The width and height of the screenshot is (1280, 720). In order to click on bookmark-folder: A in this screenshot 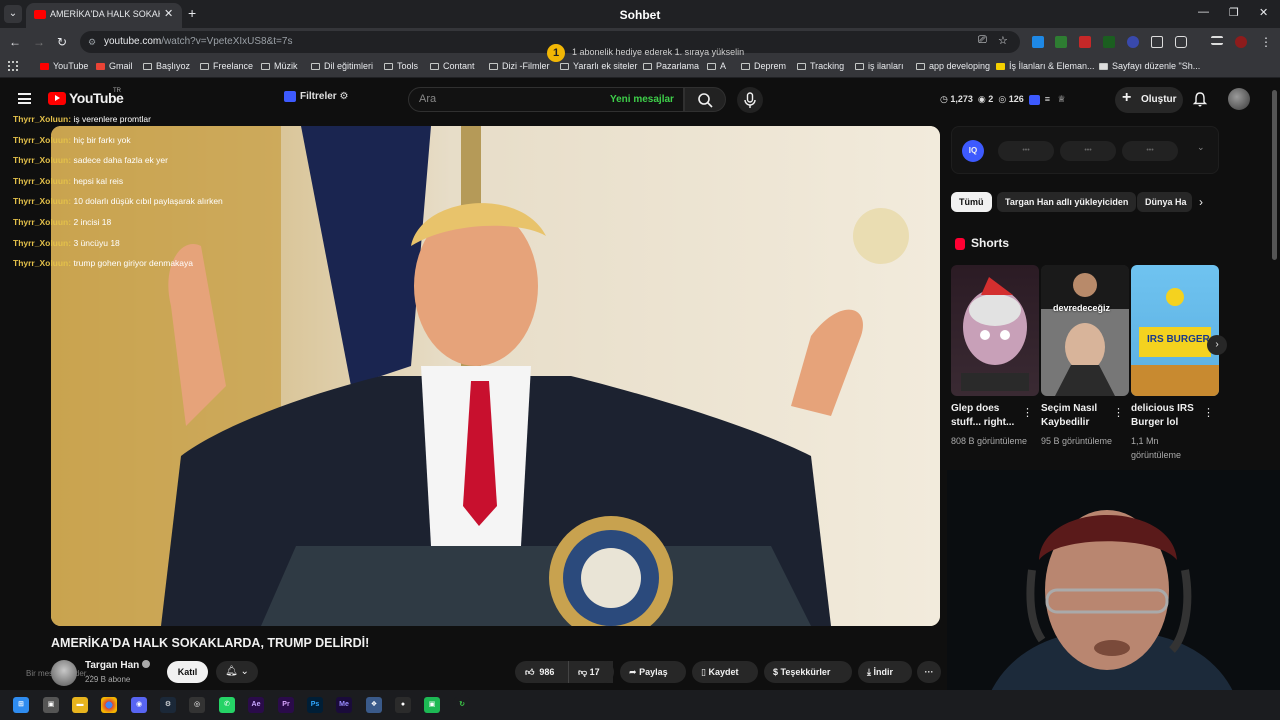, I will do `click(716, 66)`.